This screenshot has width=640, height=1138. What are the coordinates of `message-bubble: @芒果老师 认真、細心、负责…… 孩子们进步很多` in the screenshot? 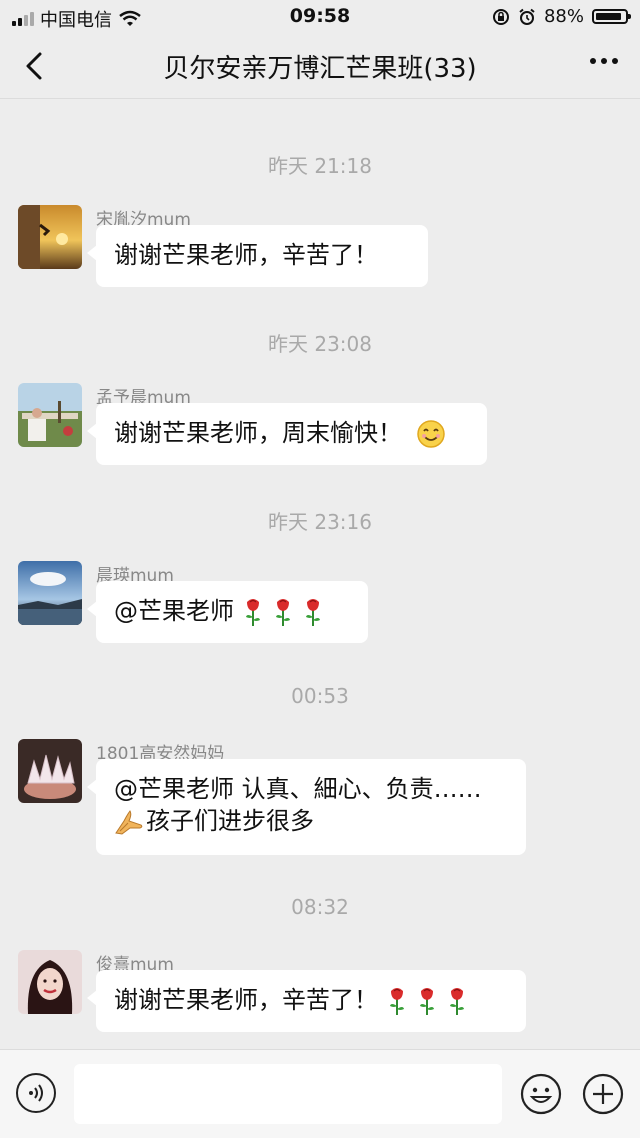 It's located at (306, 807).